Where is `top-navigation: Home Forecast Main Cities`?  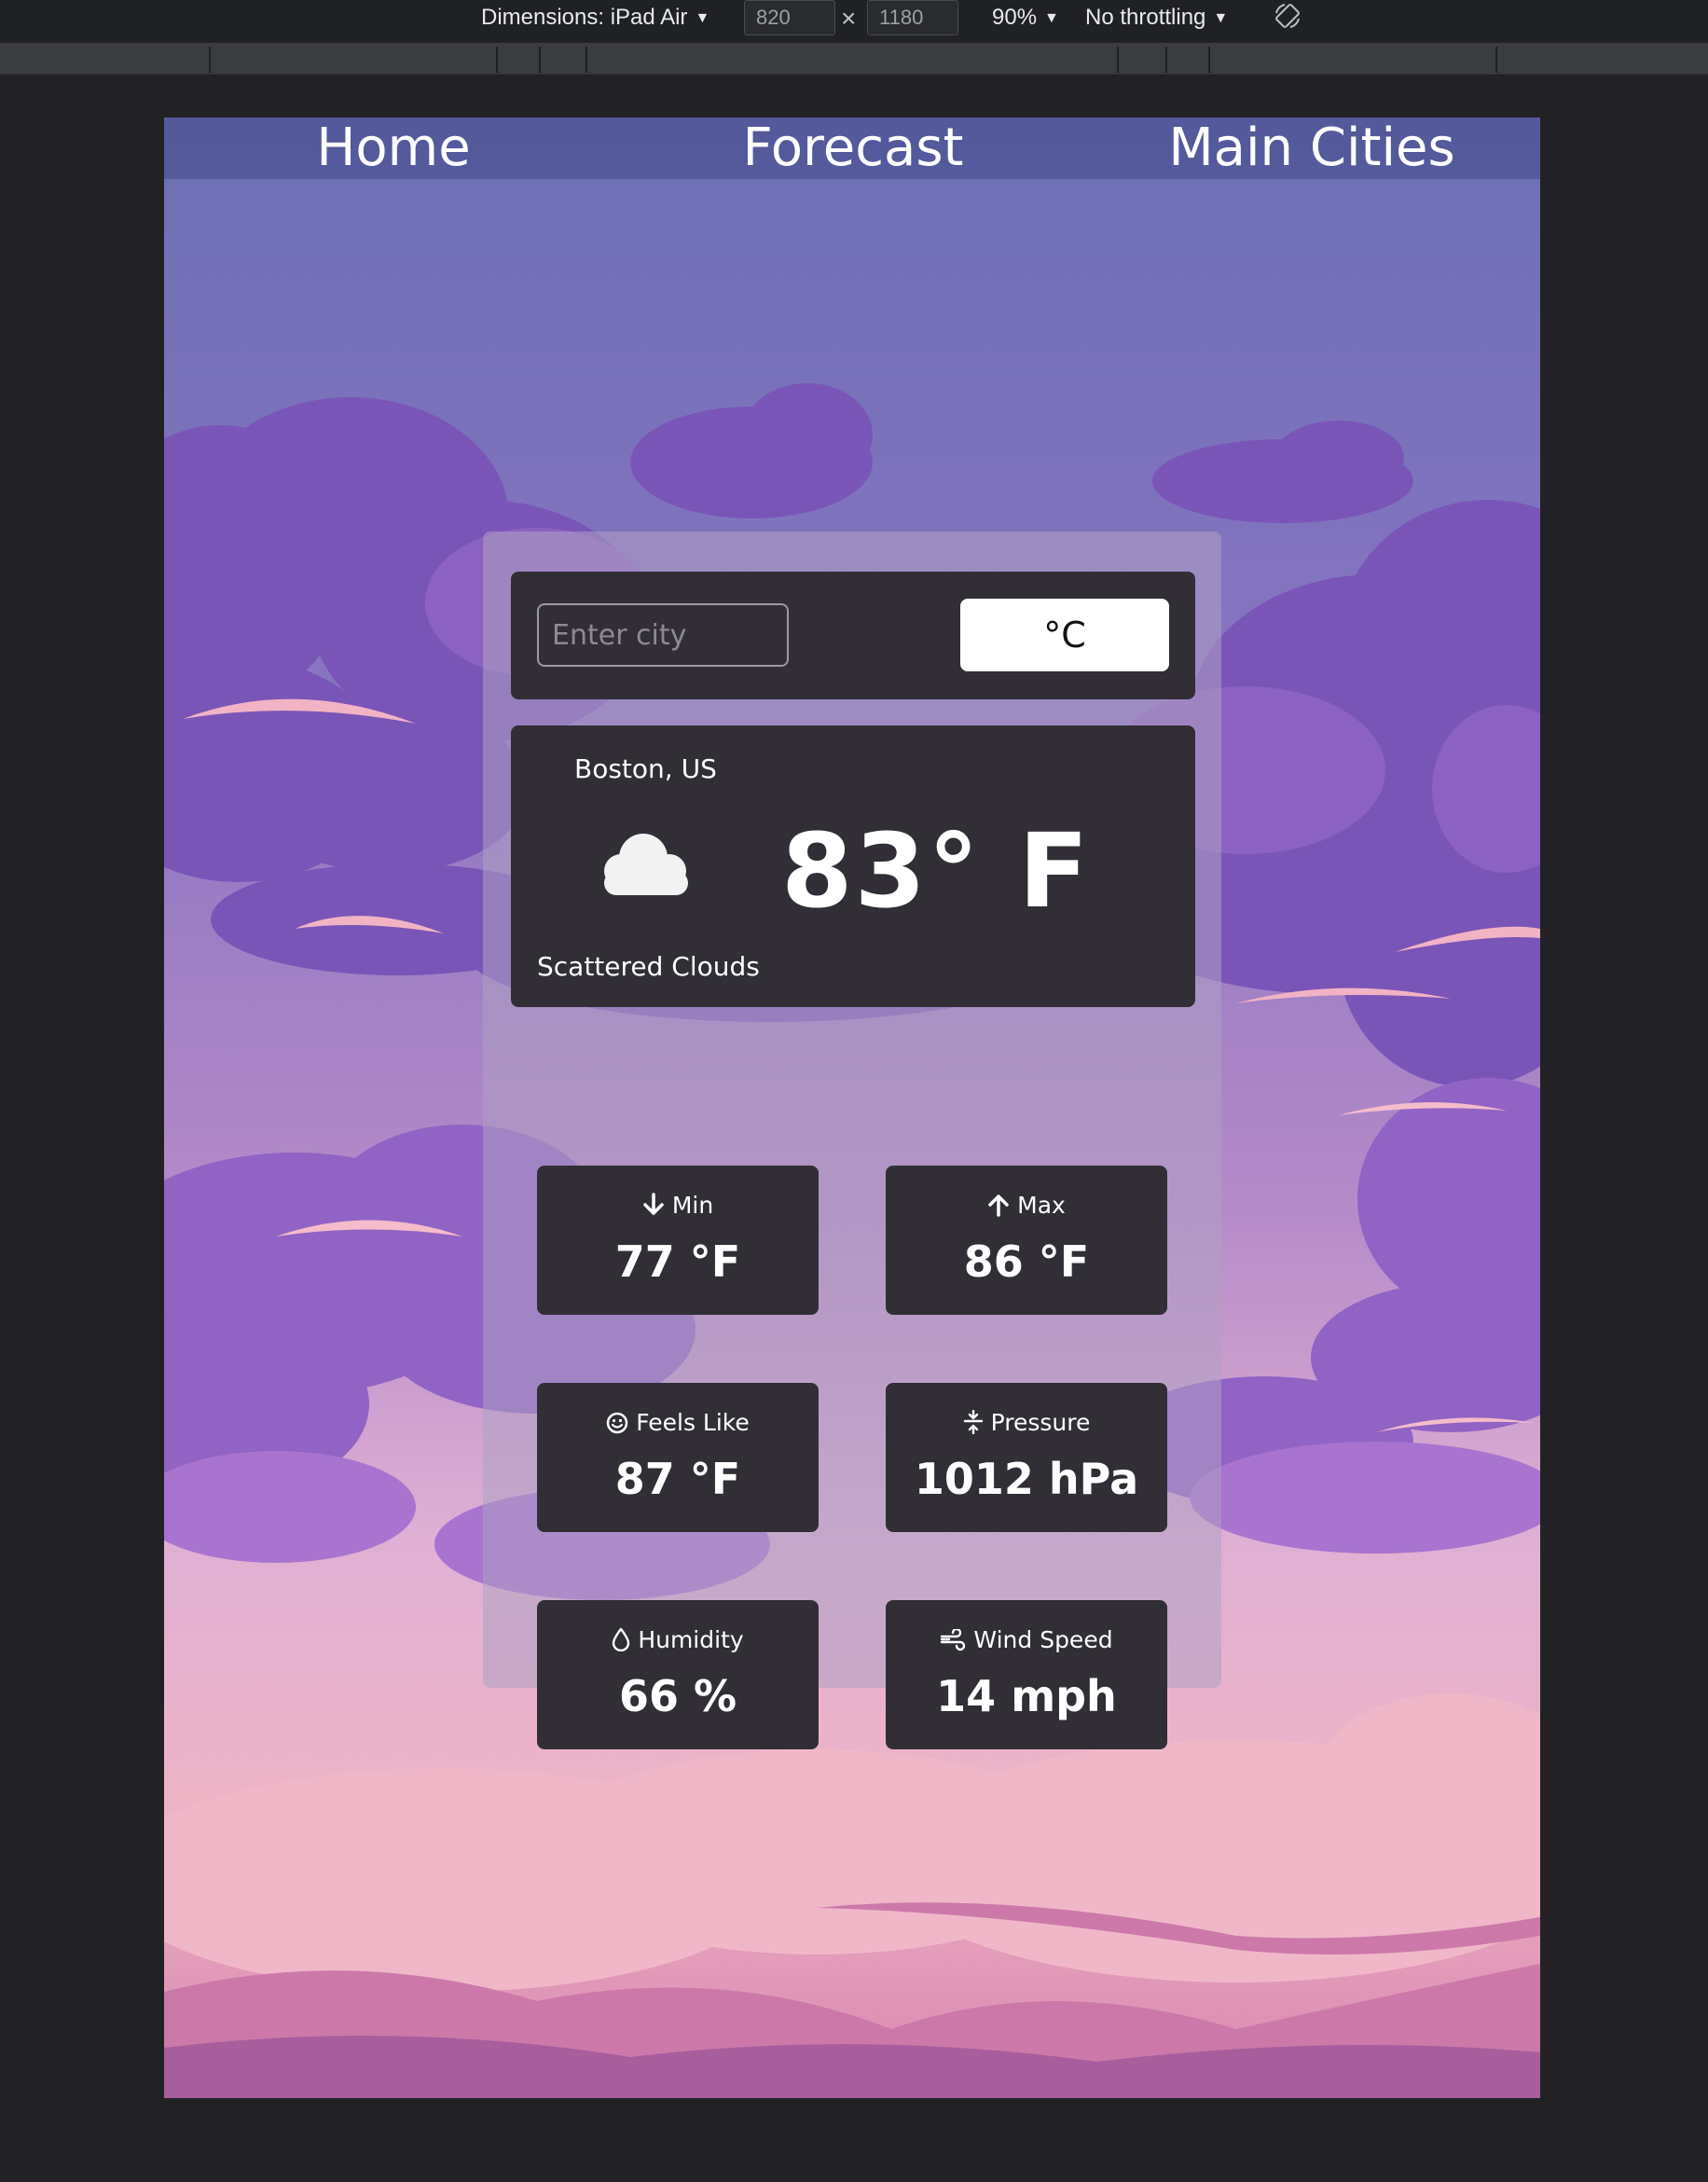
top-navigation: Home Forecast Main Cities is located at coordinates (852, 148).